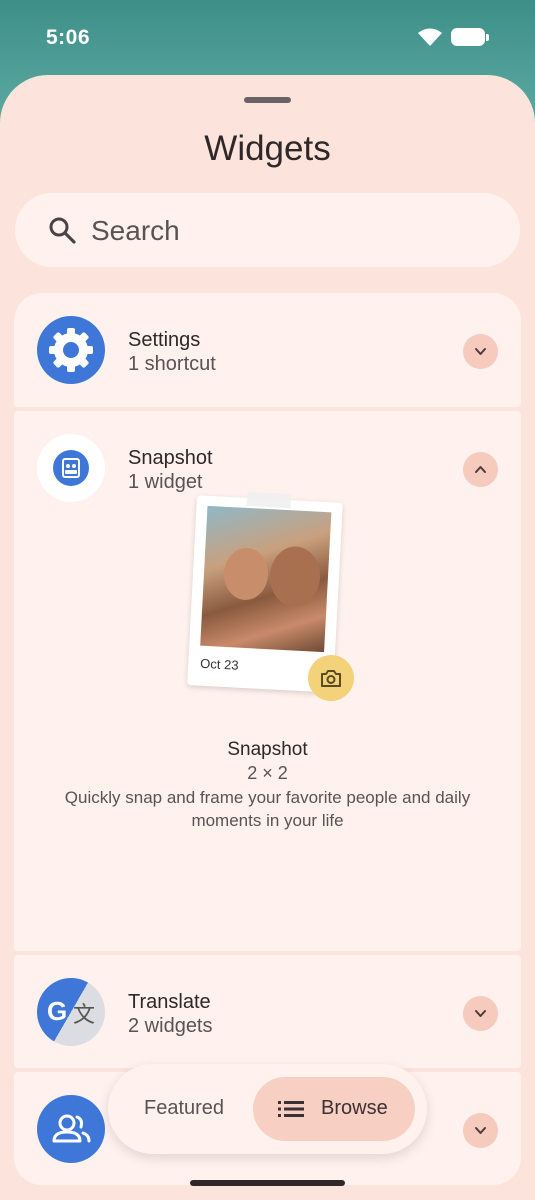  I want to click on drag-handle, so click(267, 100).